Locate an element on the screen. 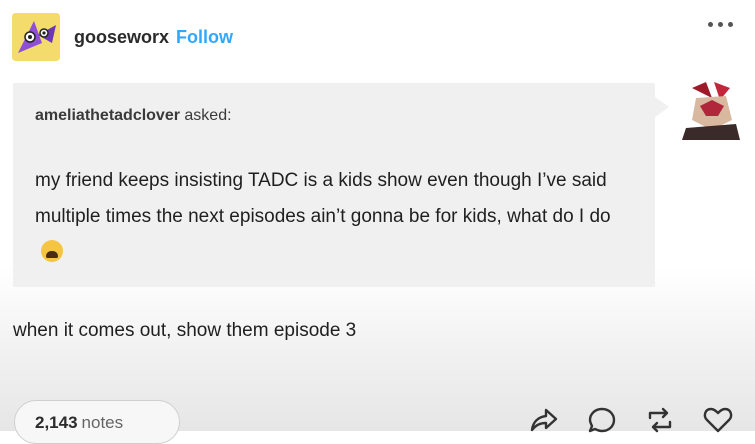  reply-icon is located at coordinates (602, 420).